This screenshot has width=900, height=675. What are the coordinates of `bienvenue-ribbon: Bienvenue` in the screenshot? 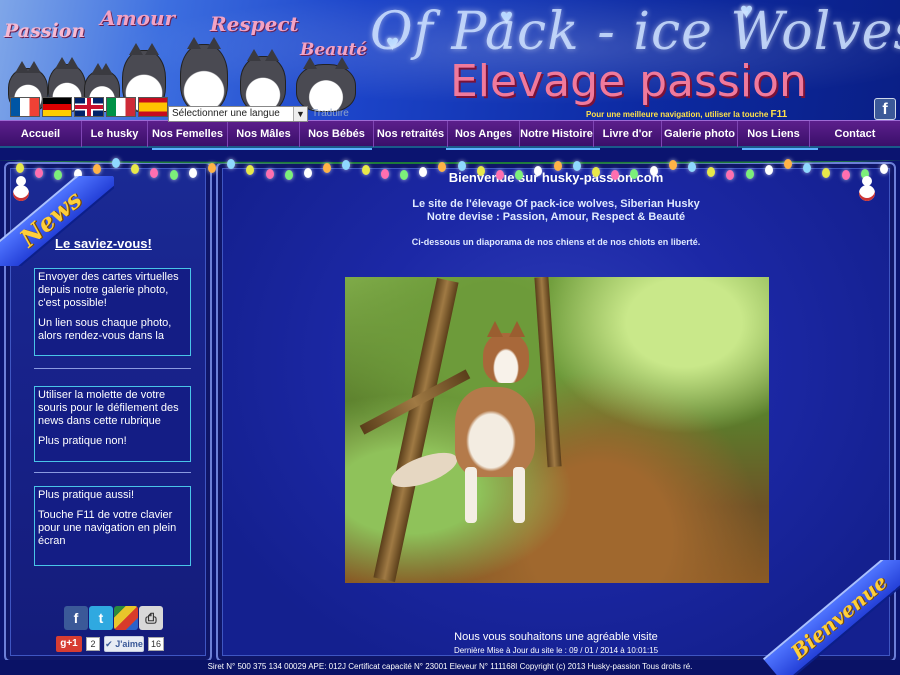 It's located at (830, 617).